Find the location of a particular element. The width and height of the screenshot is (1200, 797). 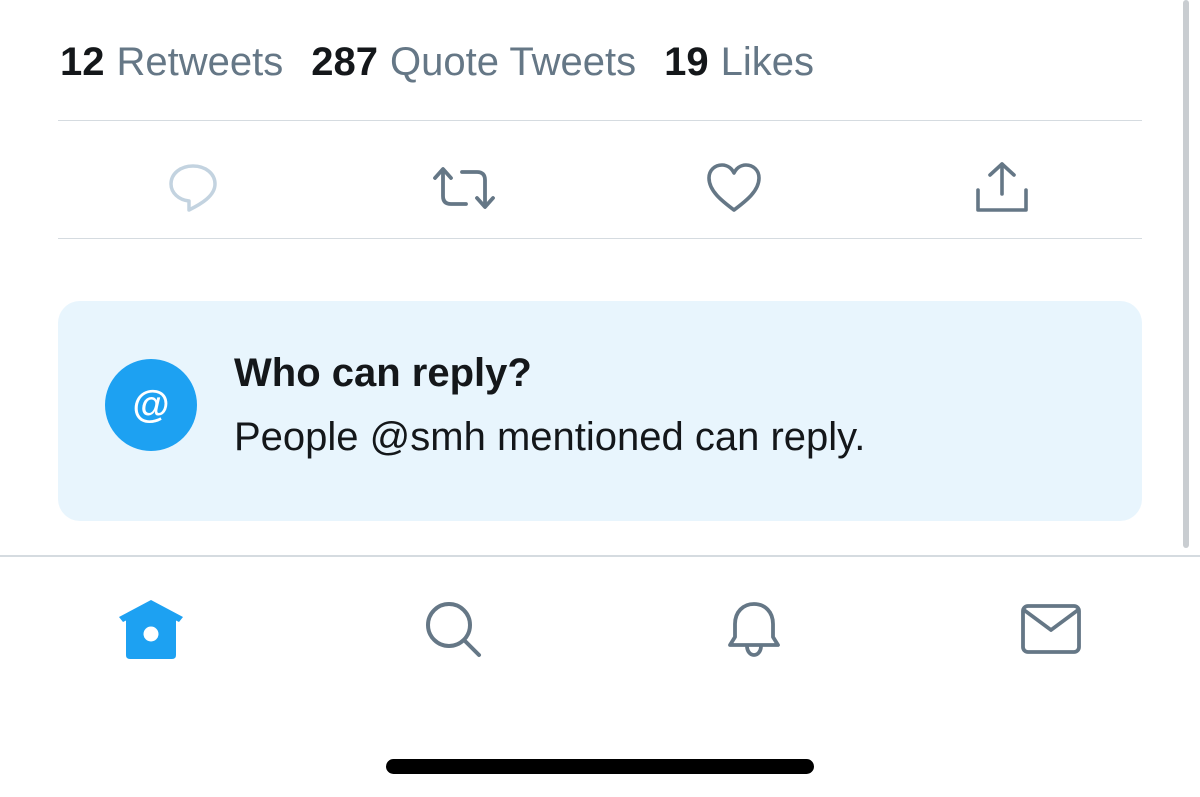

likes-label: Likes is located at coordinates (767, 61).